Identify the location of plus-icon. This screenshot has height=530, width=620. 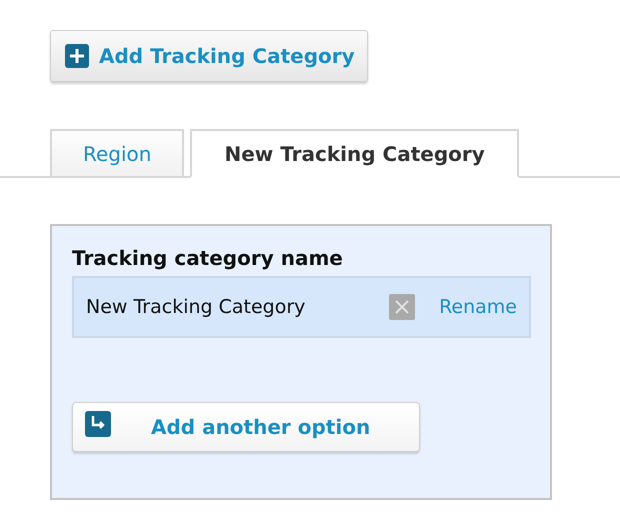
(77, 56).